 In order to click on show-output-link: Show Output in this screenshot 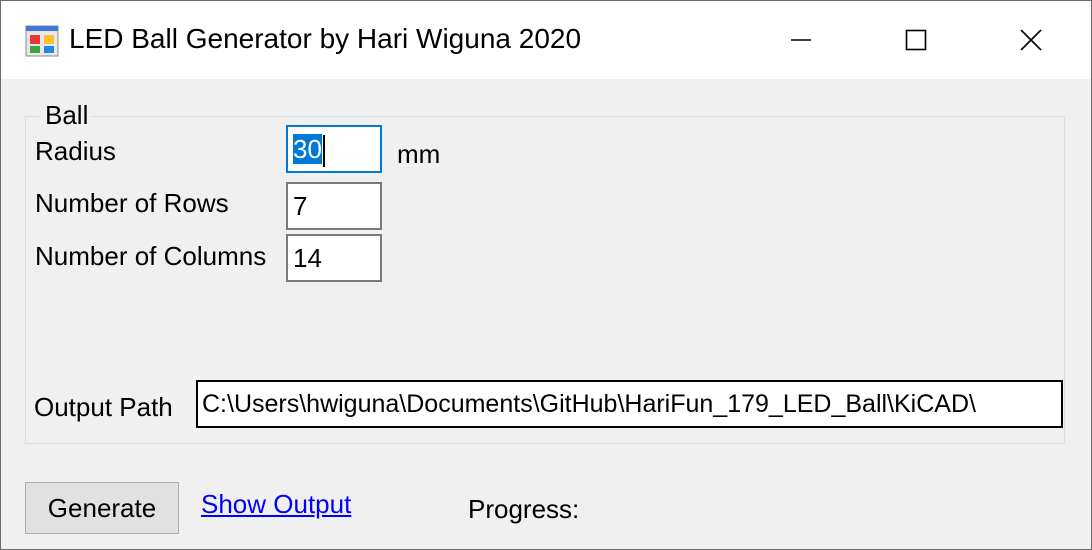, I will do `click(276, 504)`.